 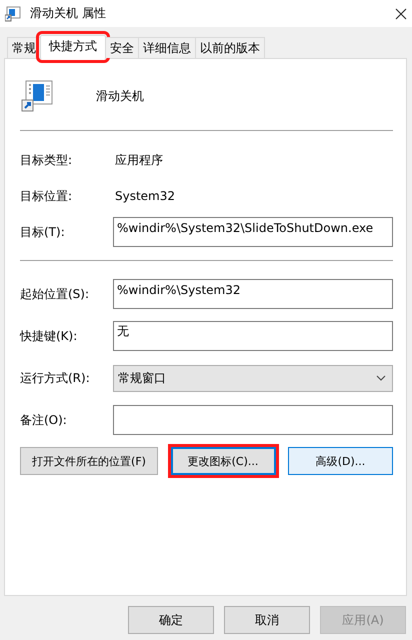 What do you see at coordinates (68, 13) in the screenshot?
I see `window-title: 滑动关机 属性` at bounding box center [68, 13].